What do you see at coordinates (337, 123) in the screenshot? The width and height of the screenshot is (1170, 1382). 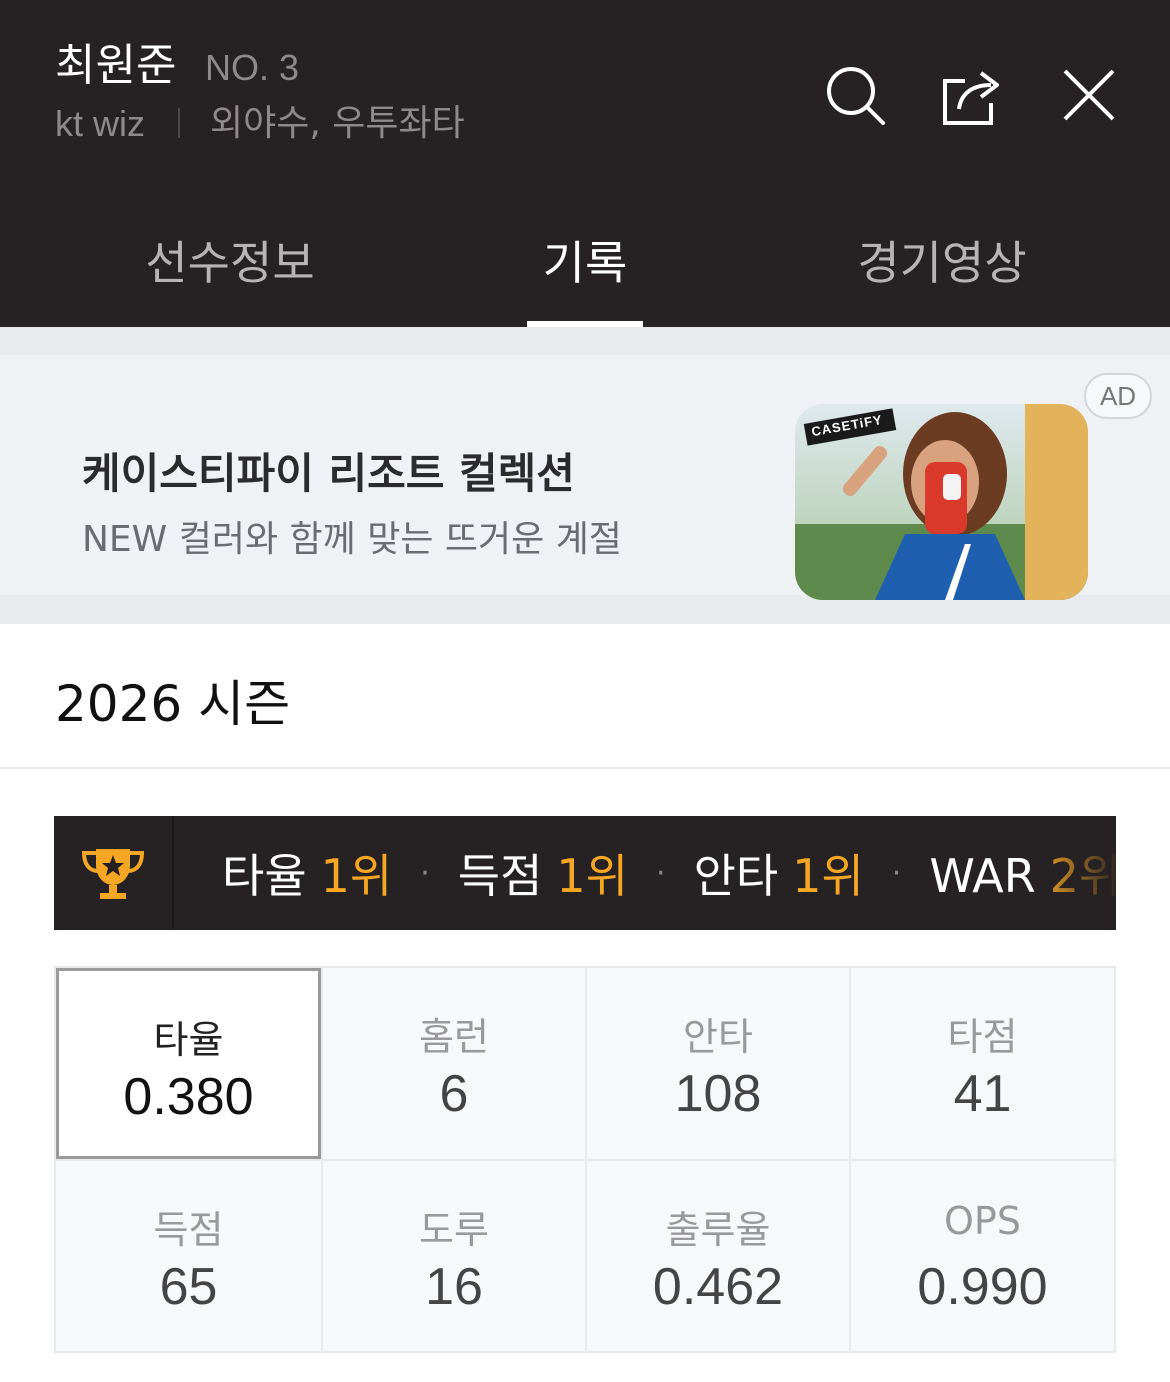 I see `player-positions: 외야수, 우투좌타` at bounding box center [337, 123].